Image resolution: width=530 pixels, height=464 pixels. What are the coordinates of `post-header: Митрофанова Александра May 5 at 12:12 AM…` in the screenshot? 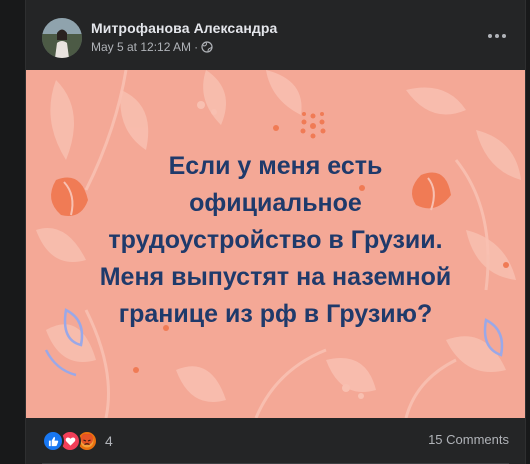 It's located at (275, 35).